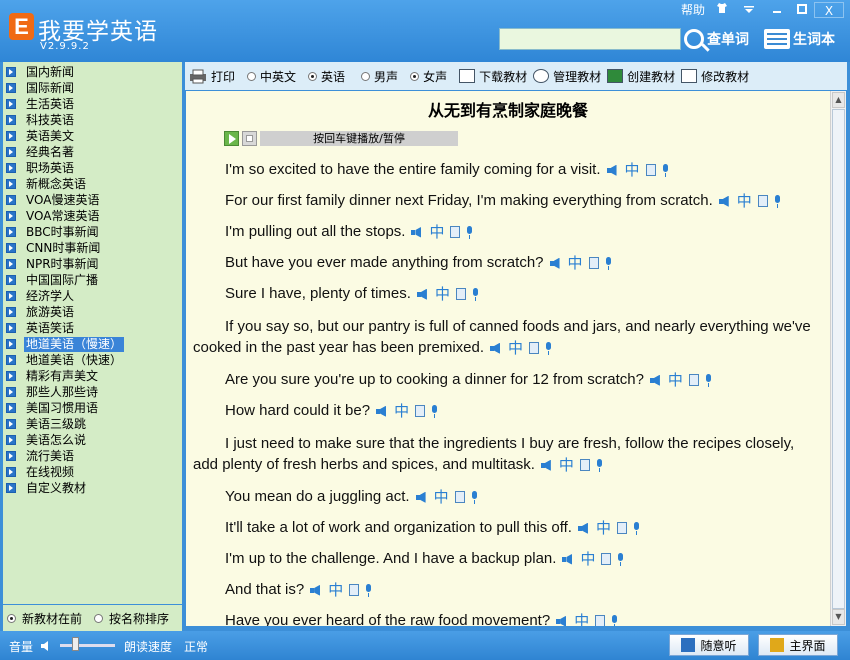  Describe the element at coordinates (47, 440) in the screenshot. I see `sidebar-item: 美语怎么说` at that location.